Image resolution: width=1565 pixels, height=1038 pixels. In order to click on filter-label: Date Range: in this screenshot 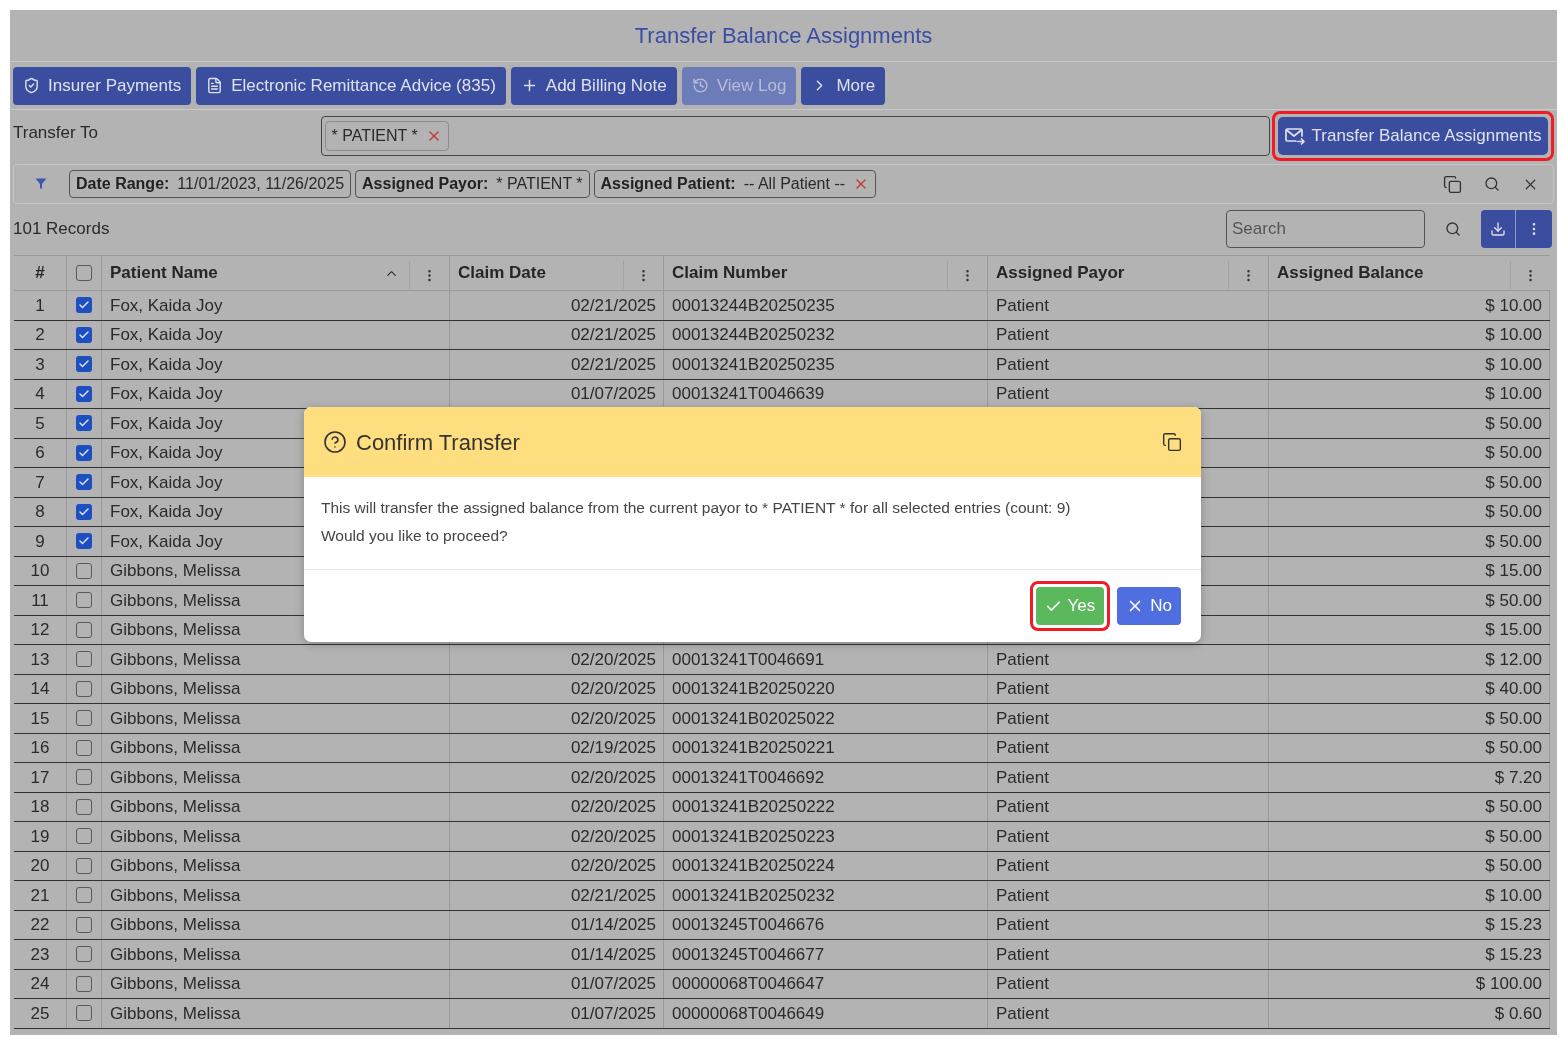, I will do `click(123, 184)`.